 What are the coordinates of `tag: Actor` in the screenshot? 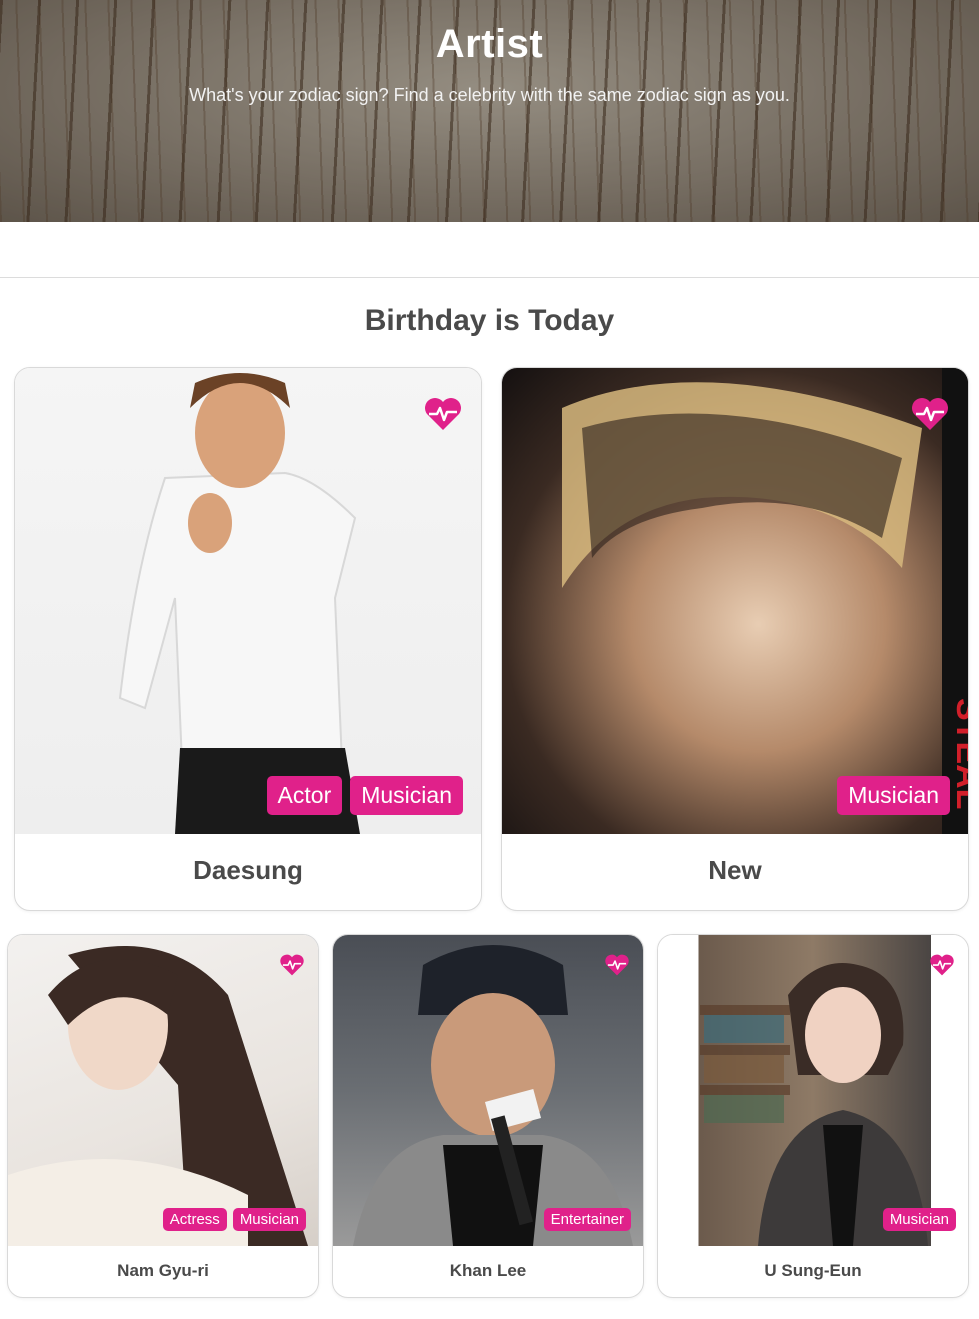 It's located at (304, 795).